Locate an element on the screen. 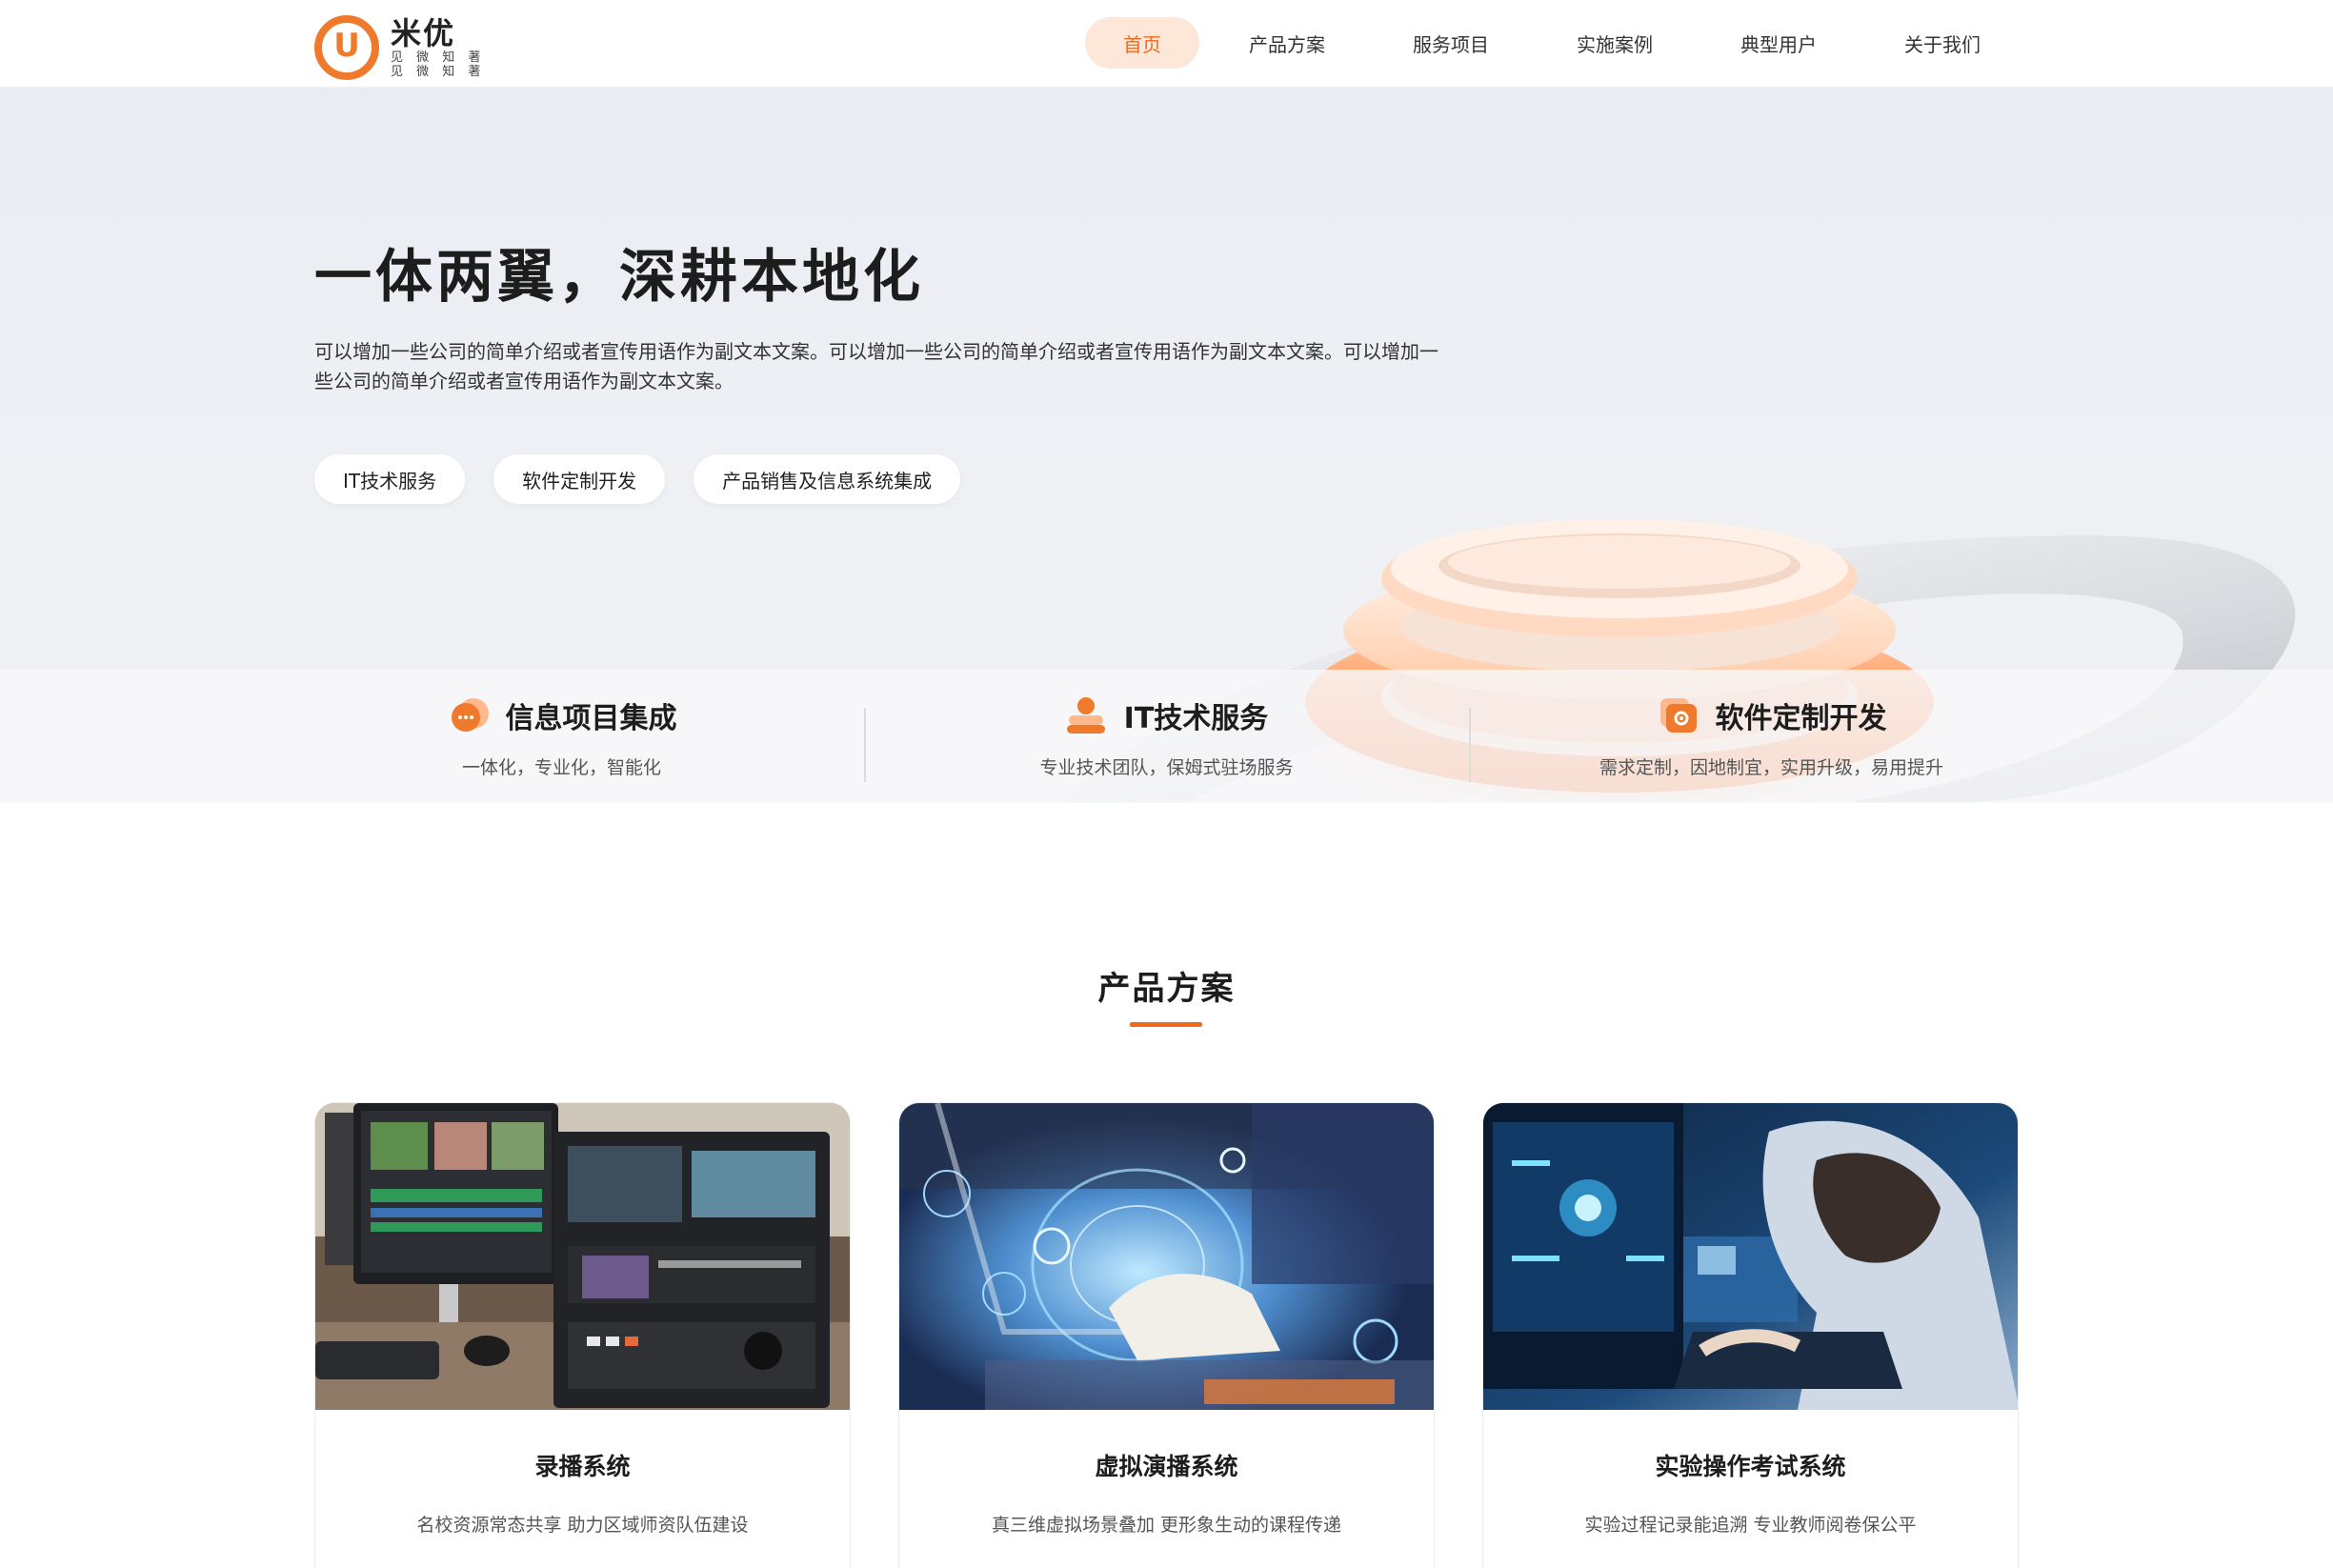 This screenshot has width=2333, height=1568. card-title: 实验操作考试系统 is located at coordinates (1750, 1466).